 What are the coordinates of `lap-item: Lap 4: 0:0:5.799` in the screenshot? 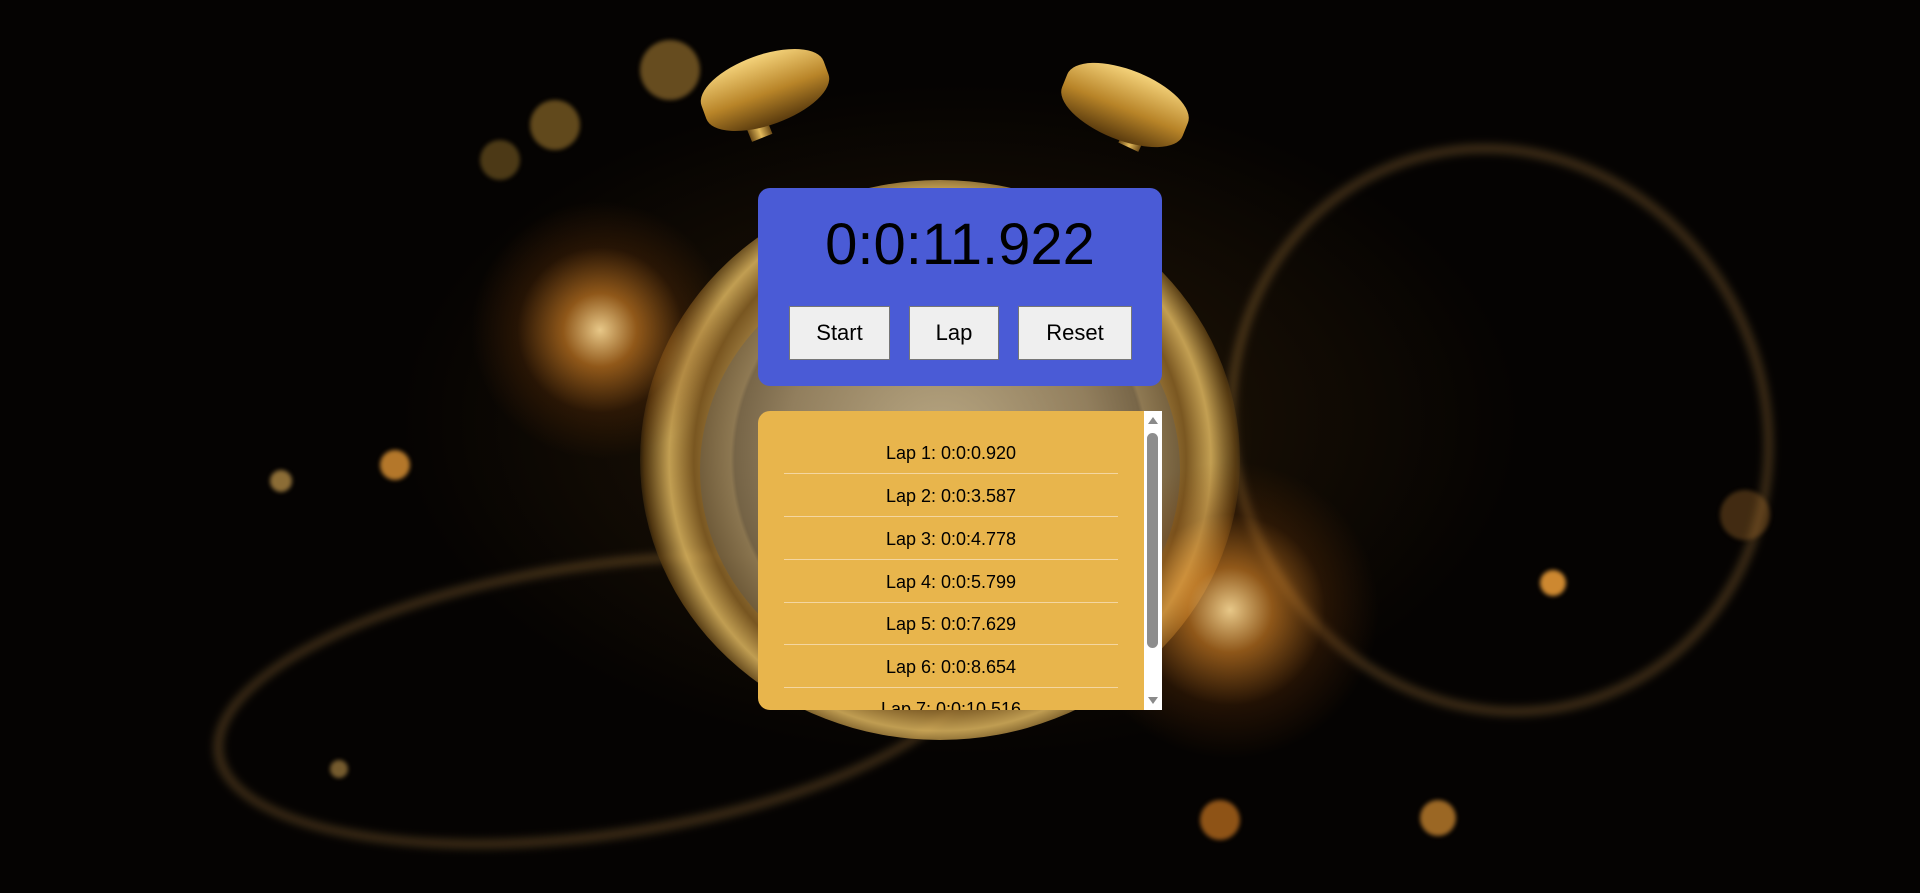 It's located at (951, 582).